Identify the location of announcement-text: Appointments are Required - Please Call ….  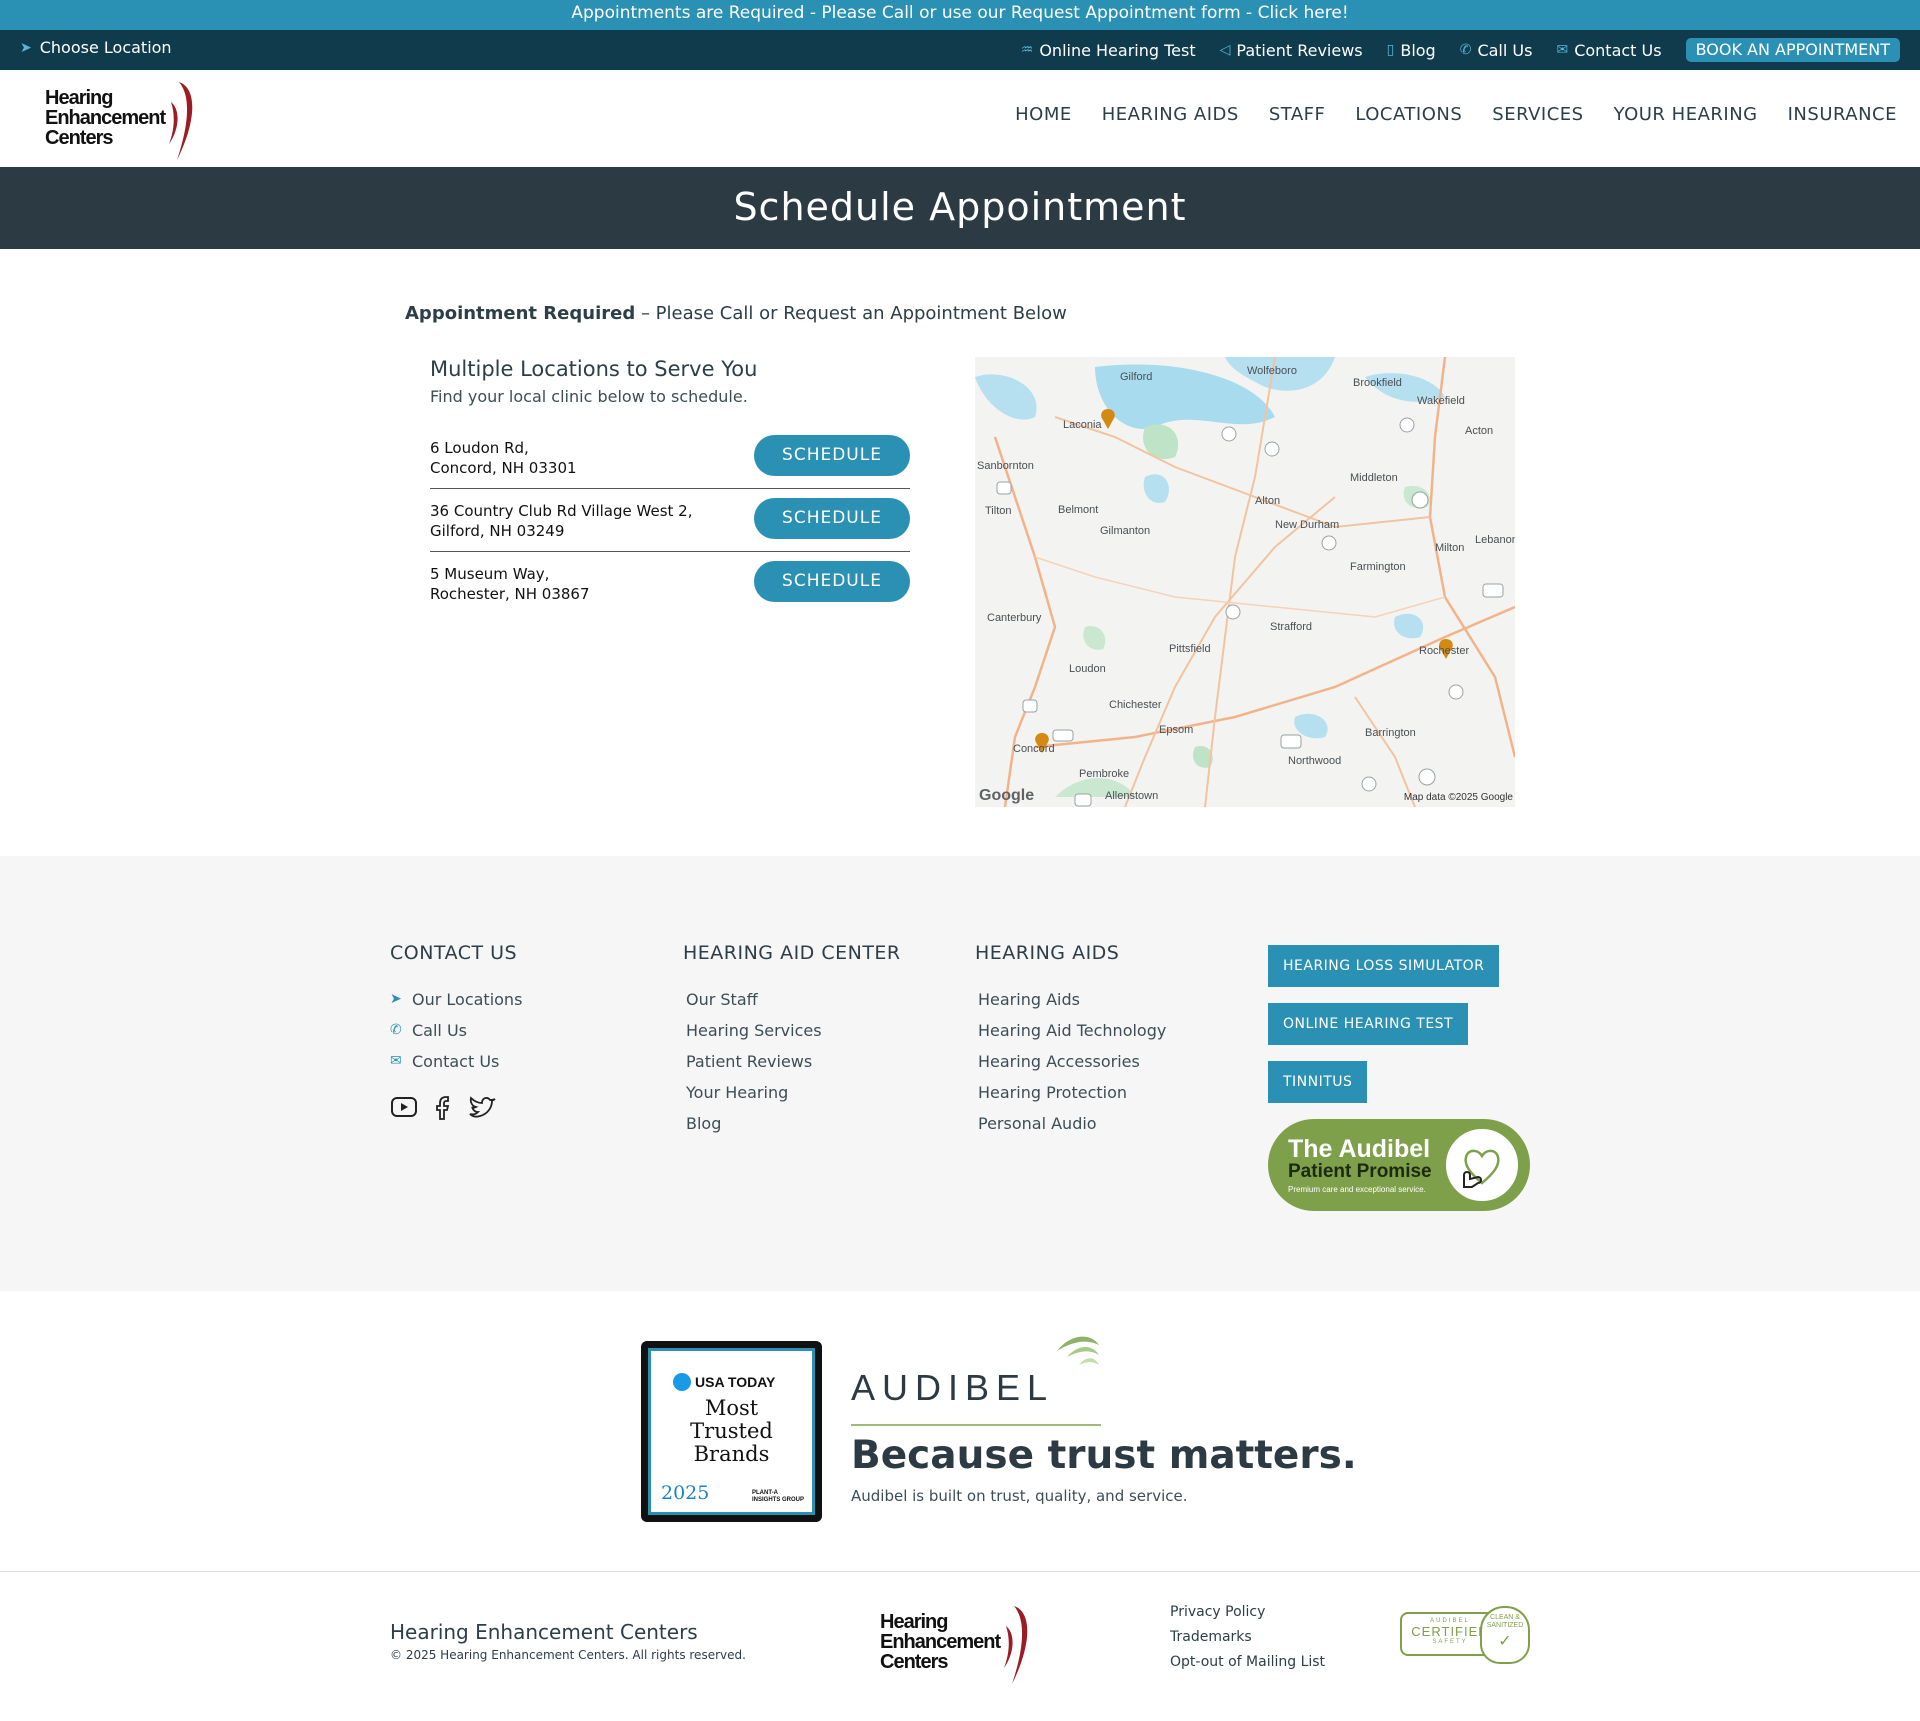
(959, 13).